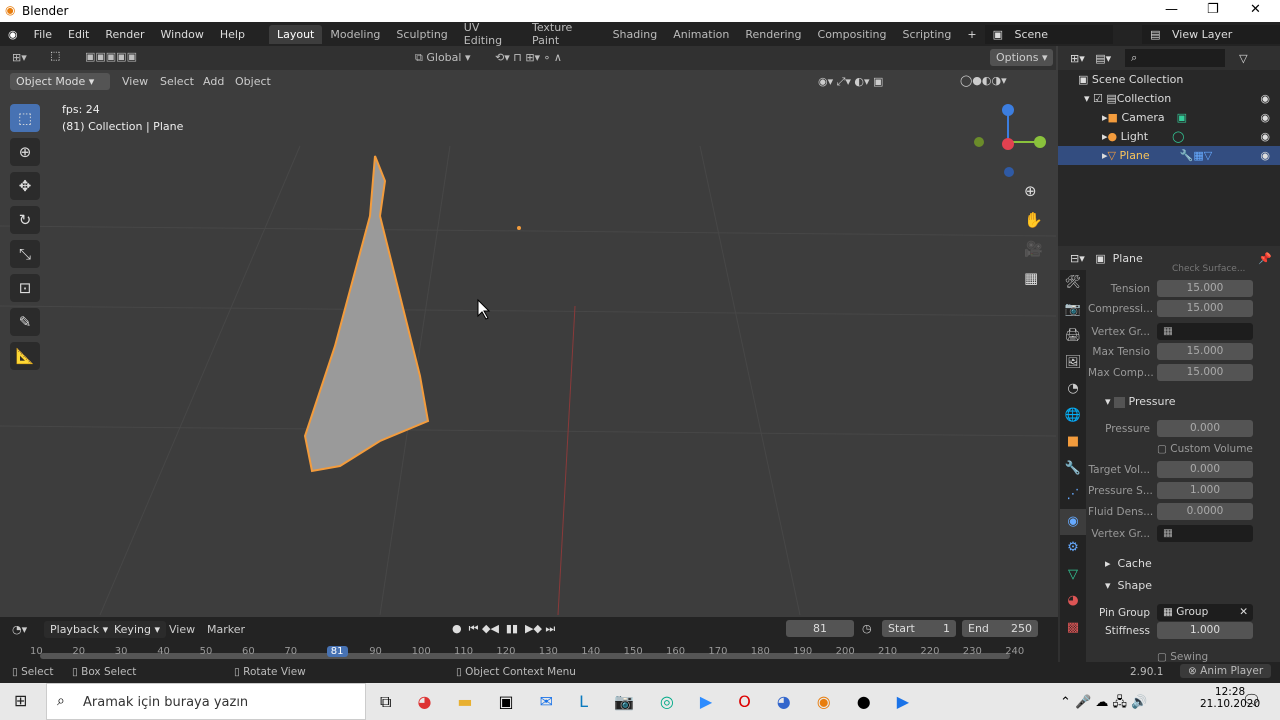  What do you see at coordinates (421, 34) in the screenshot?
I see `tab-sculpting: Sculpting` at bounding box center [421, 34].